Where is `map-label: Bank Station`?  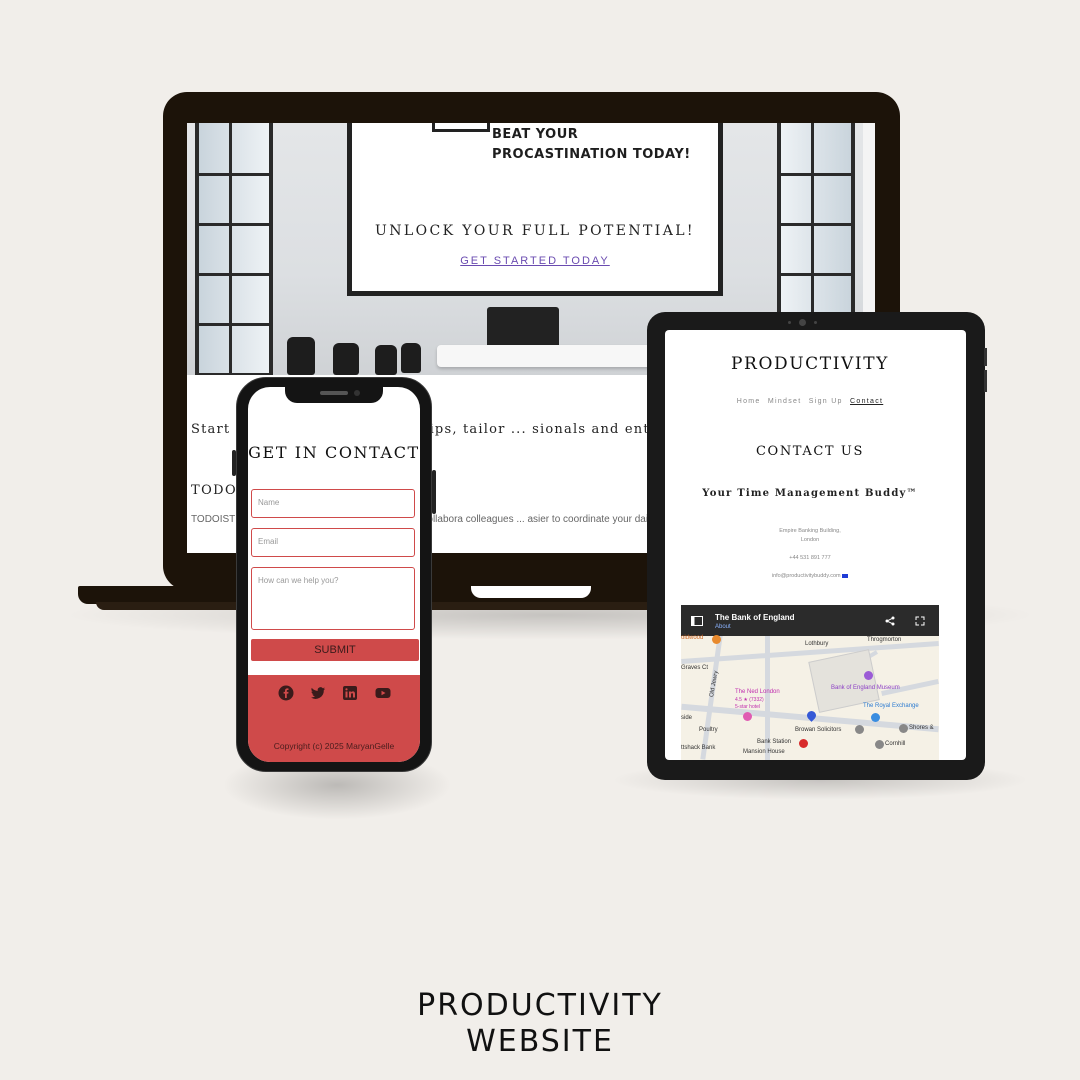
map-label: Bank Station is located at coordinates (774, 742).